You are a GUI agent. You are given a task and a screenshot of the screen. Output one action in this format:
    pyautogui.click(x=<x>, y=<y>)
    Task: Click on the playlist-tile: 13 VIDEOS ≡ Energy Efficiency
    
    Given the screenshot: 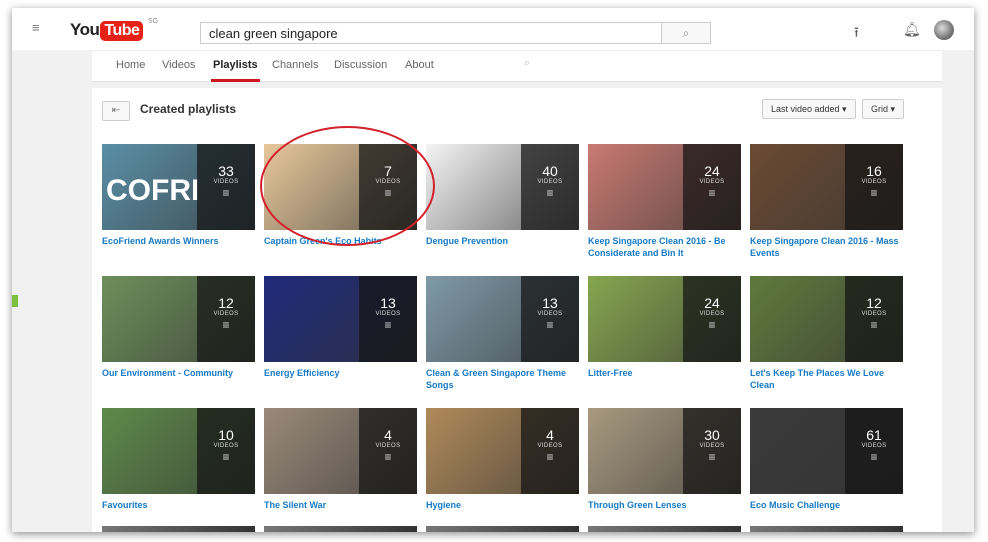 What is the action you would take?
    pyautogui.click(x=340, y=327)
    